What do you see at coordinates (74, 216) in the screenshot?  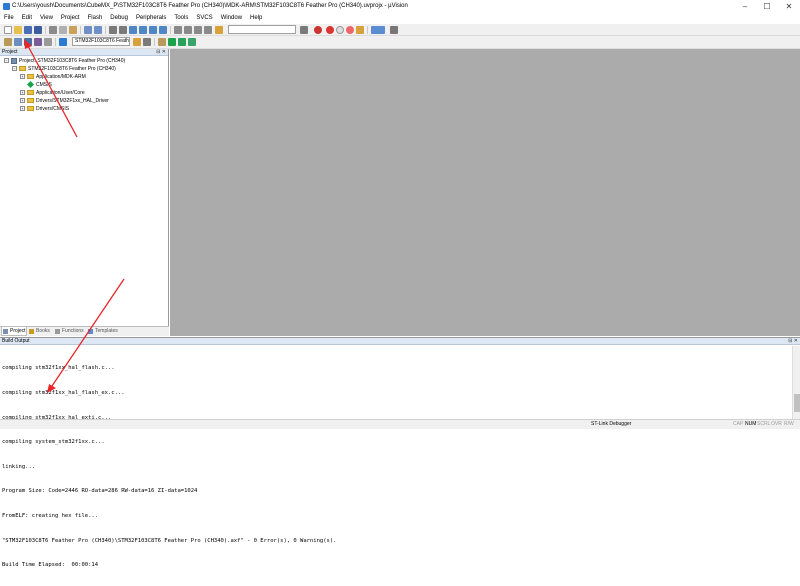 I see `annotation-overlay` at bounding box center [74, 216].